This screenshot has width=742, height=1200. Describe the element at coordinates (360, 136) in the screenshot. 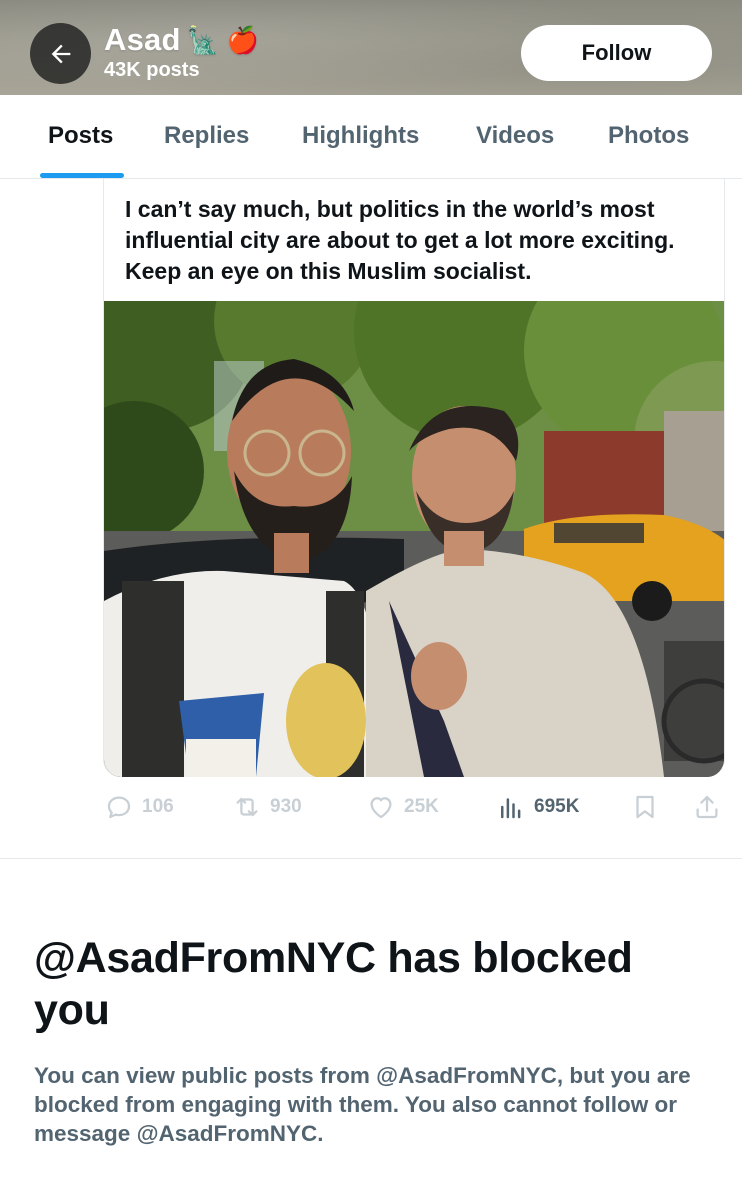

I see `tab-highlights: Highlights` at that location.